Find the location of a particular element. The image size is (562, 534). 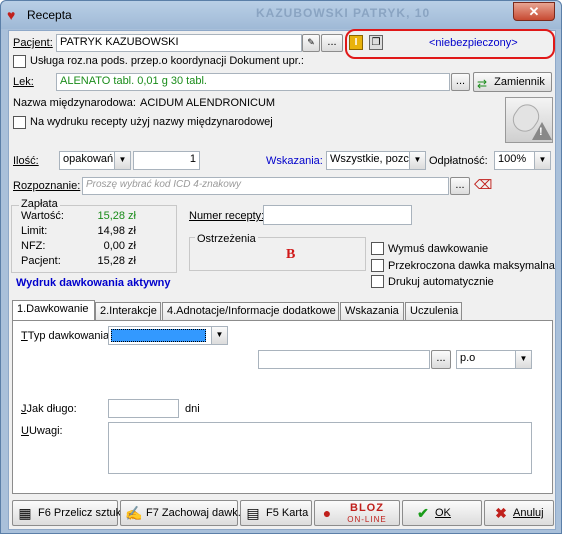

quantity-label: Ilość: is located at coordinates (26, 161).